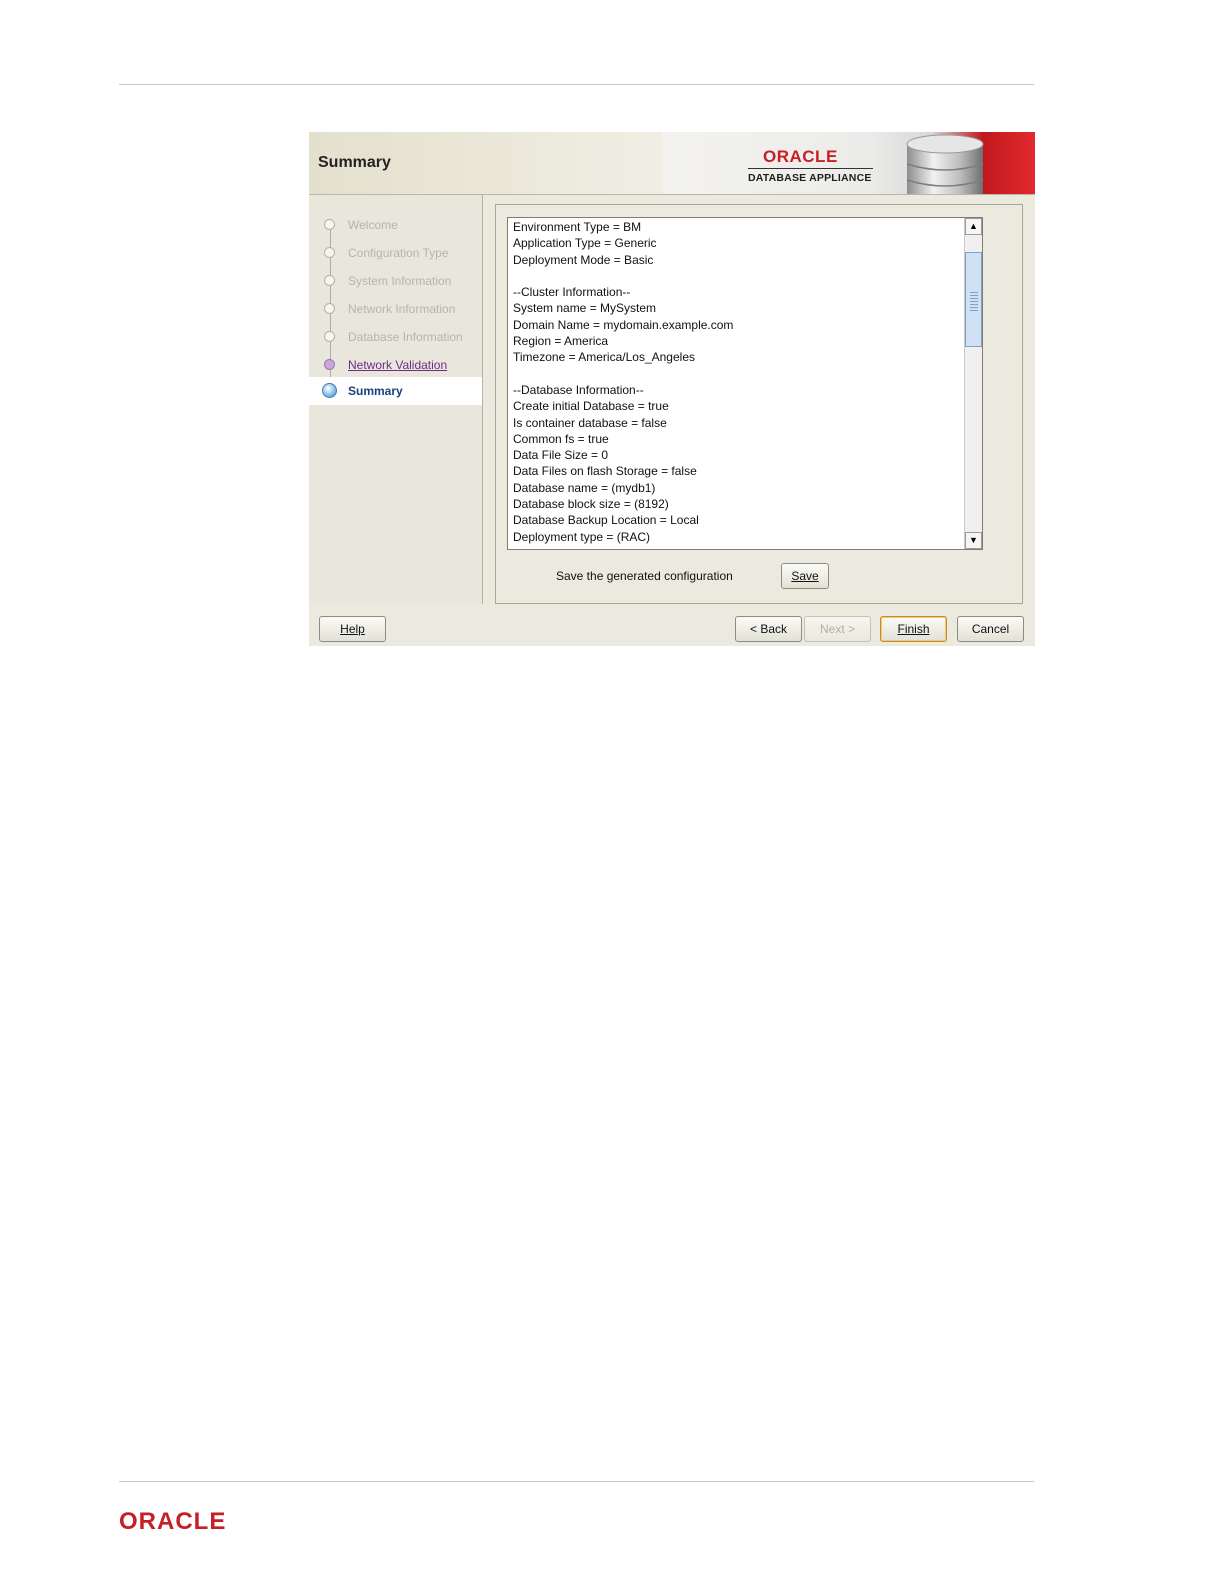  I want to click on save-button-label: Save, so click(805, 576).